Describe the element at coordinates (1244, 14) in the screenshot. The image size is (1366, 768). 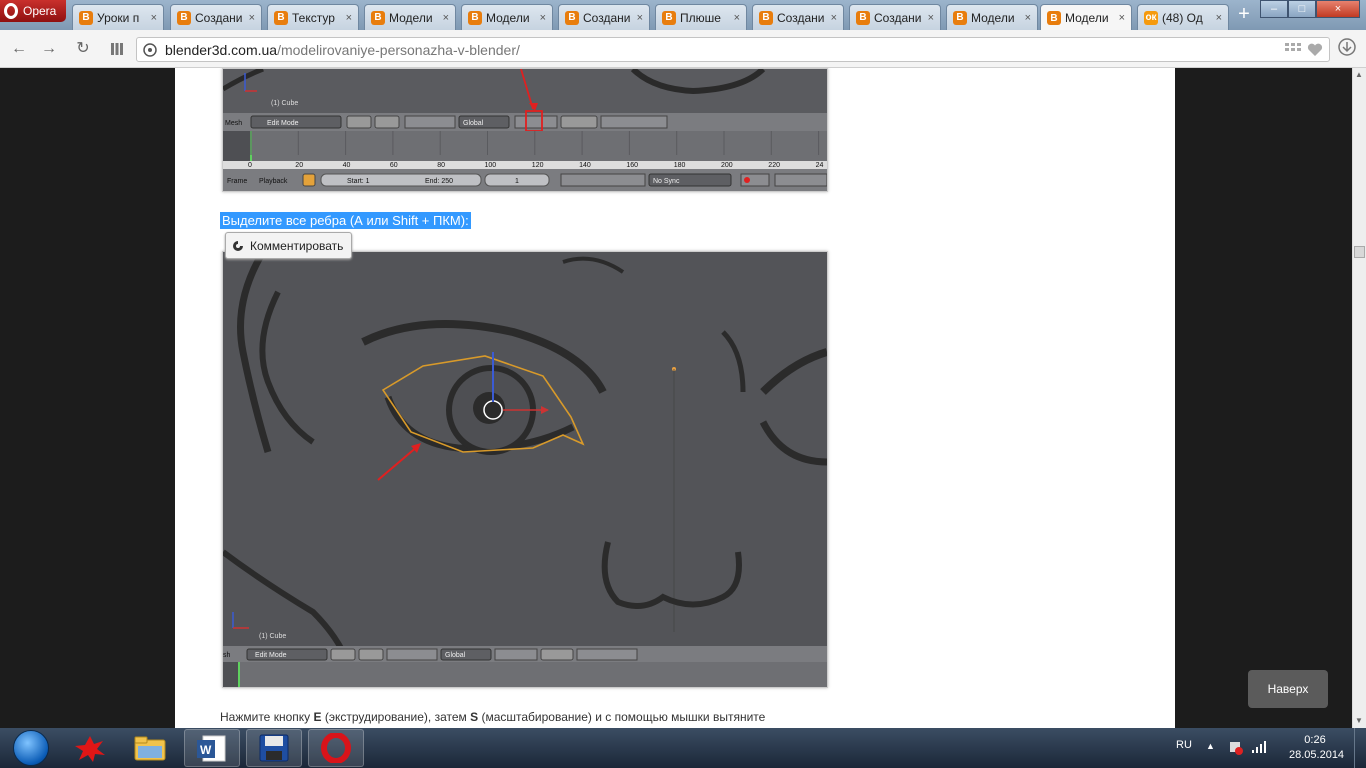
I see `new-tab-button: +` at that location.